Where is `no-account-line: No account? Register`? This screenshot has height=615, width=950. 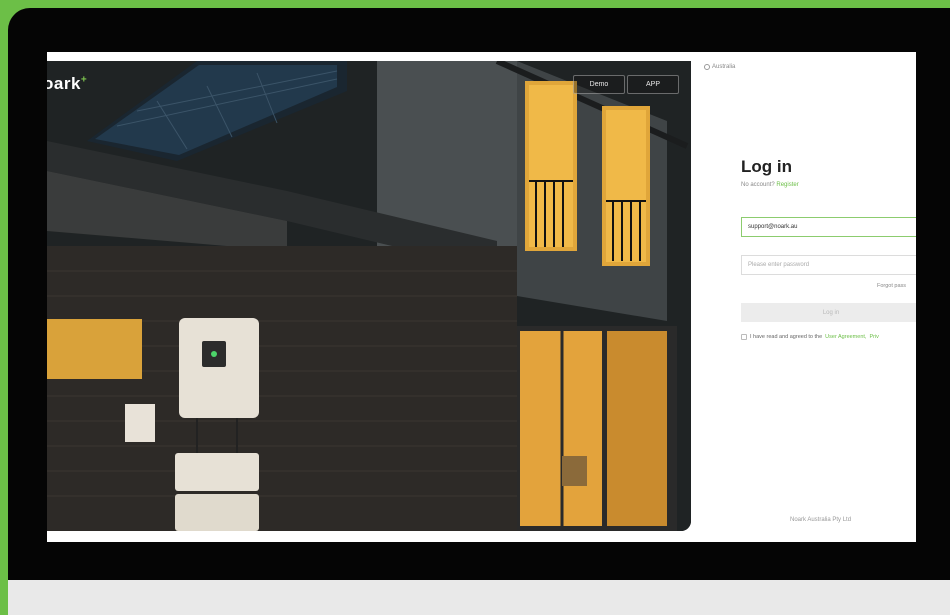 no-account-line: No account? Register is located at coordinates (770, 185).